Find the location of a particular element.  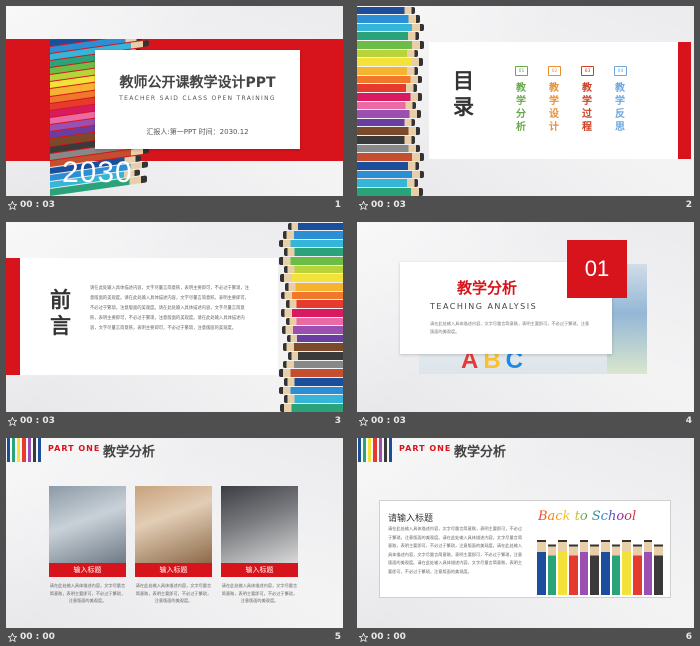

slide-status-bar: 00 : 03 4 is located at coordinates (525, 421).